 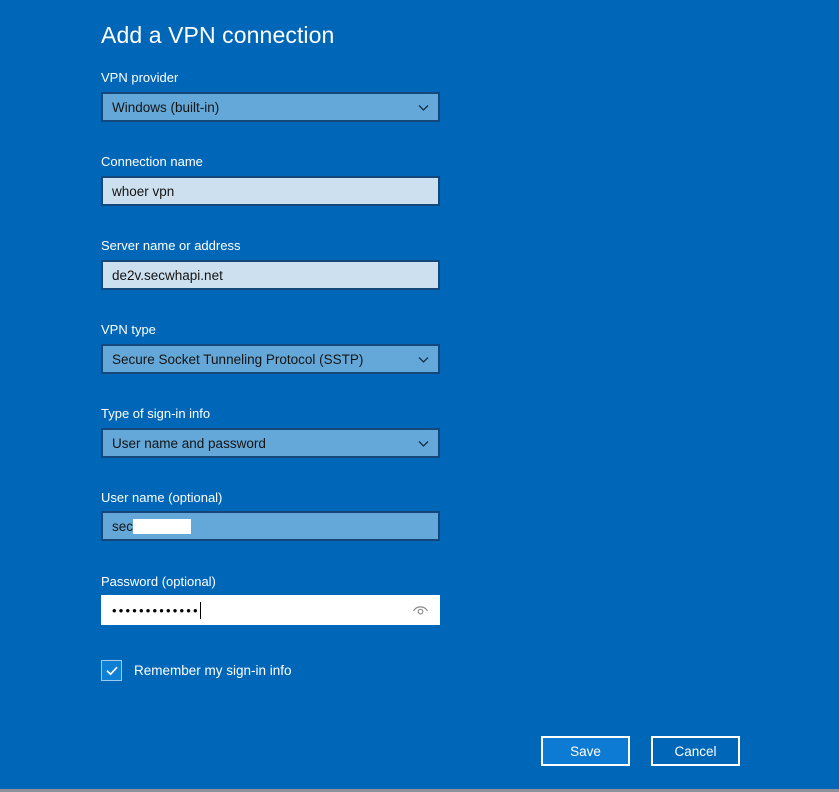 What do you see at coordinates (152, 161) in the screenshot?
I see `label-connection-name: Connection name` at bounding box center [152, 161].